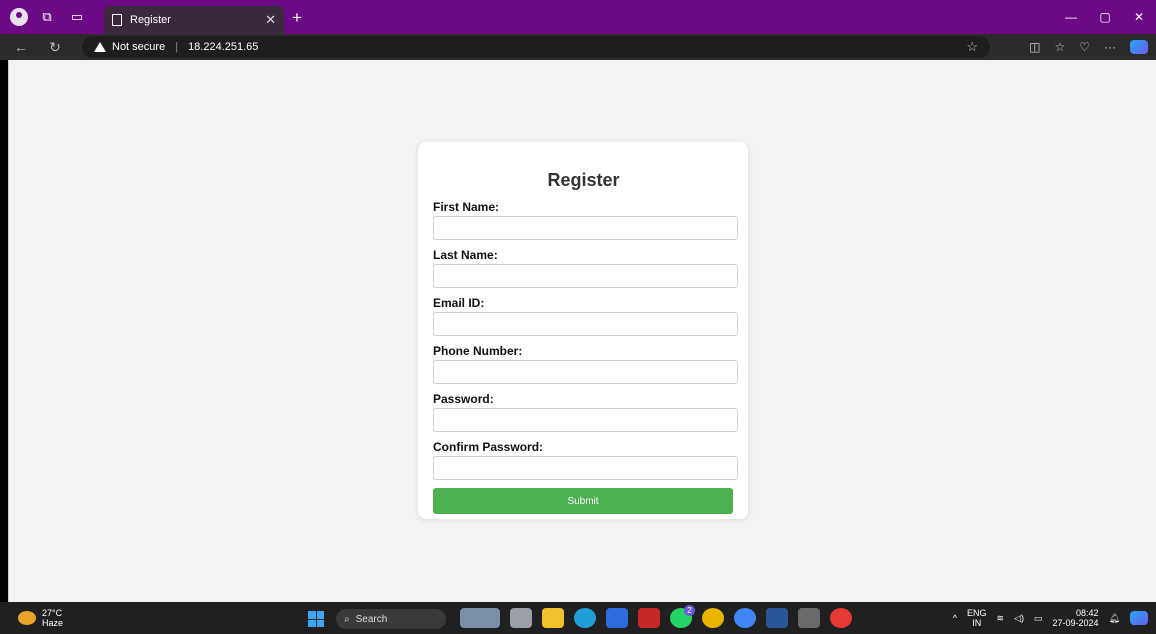 Image resolution: width=1156 pixels, height=634 pixels. What do you see at coordinates (1038, 618) in the screenshot?
I see `battery-icon: ▭` at bounding box center [1038, 618].